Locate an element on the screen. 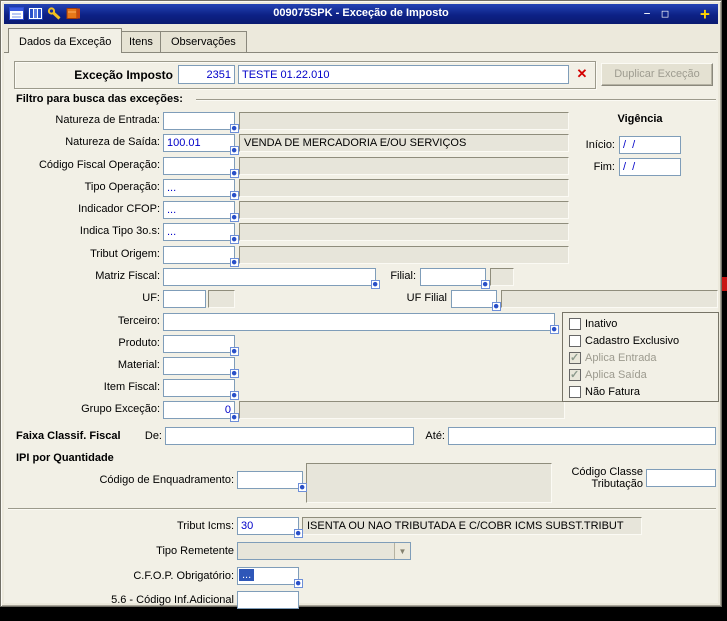  tribut-origem-input is located at coordinates (199, 255).